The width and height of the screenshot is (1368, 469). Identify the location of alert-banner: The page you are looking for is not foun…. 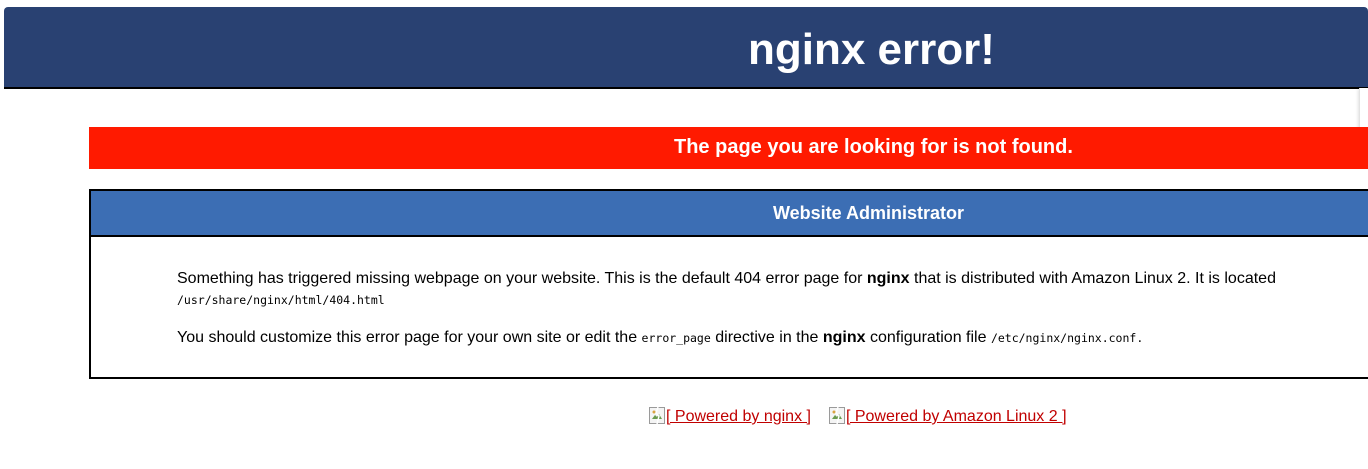
(728, 148).